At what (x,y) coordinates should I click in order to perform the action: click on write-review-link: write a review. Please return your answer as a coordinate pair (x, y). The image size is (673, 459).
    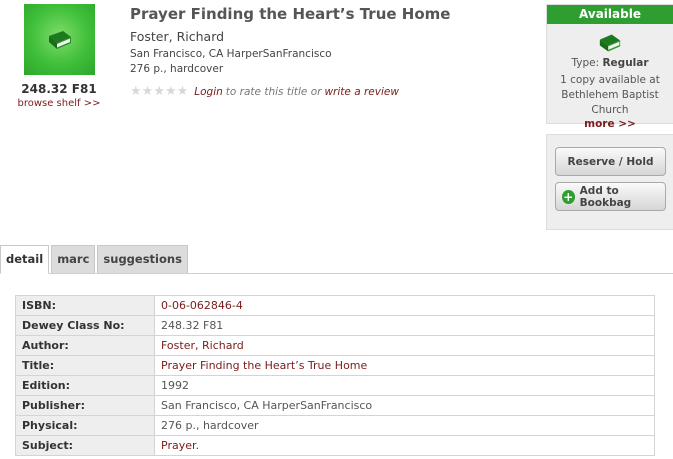
    Looking at the image, I should click on (361, 92).